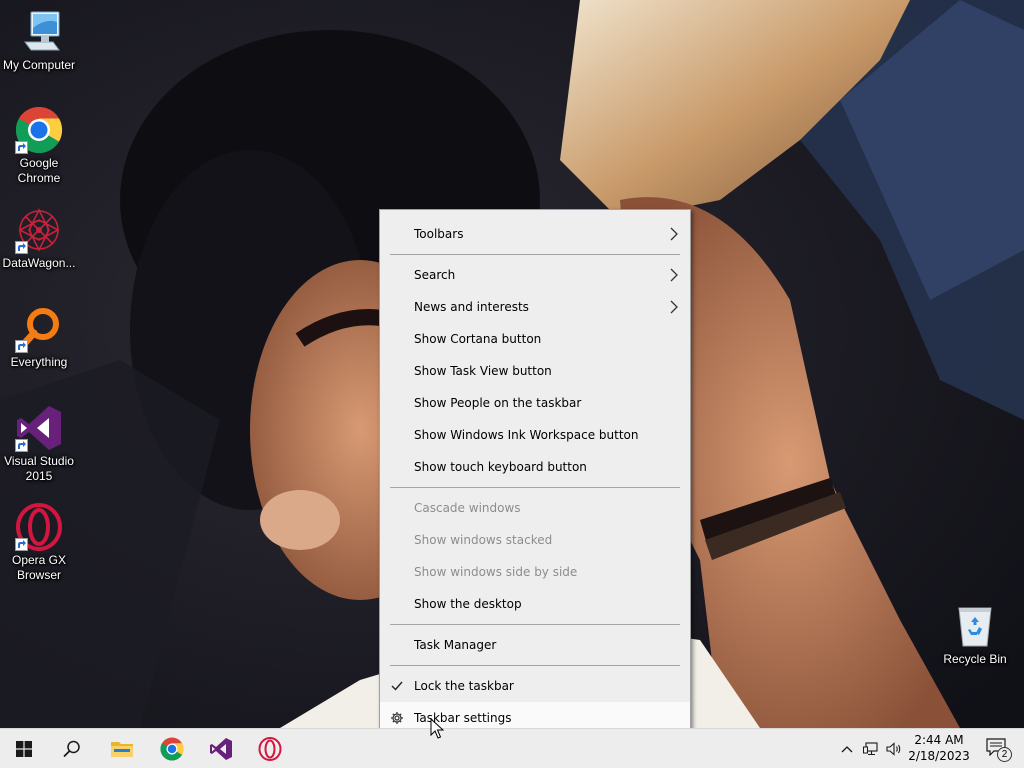 This screenshot has height=768, width=1024. I want to click on action-center-button: 2, so click(998, 748).